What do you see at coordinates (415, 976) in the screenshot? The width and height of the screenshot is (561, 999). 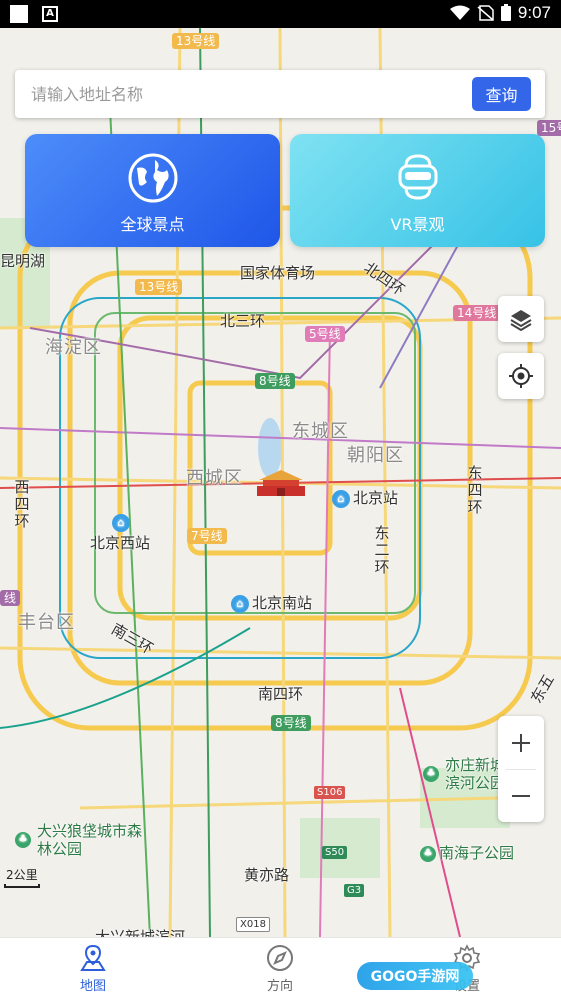 I see `watermark-logo: GOGO手游网` at bounding box center [415, 976].